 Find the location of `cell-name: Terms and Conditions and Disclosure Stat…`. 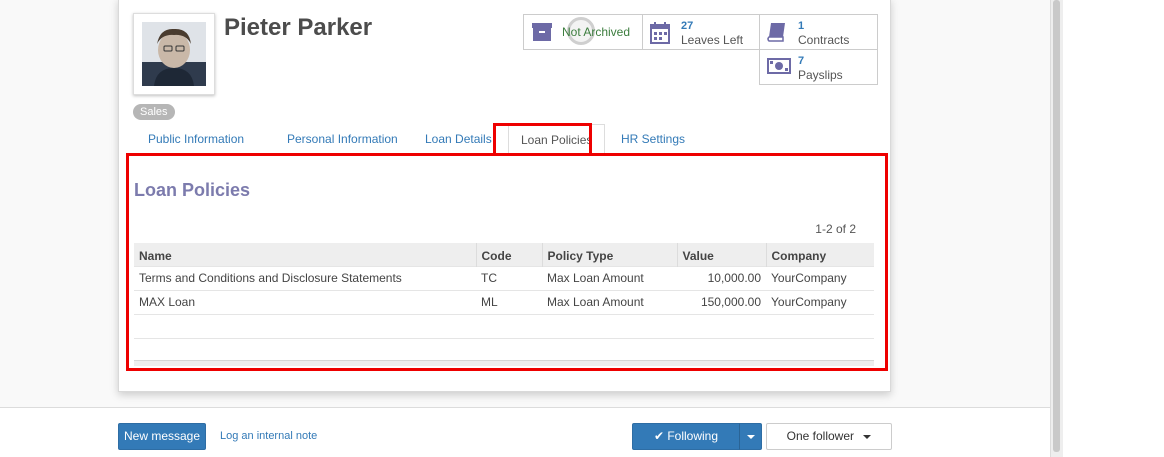

cell-name: Terms and Conditions and Disclosure Stat… is located at coordinates (305, 277).